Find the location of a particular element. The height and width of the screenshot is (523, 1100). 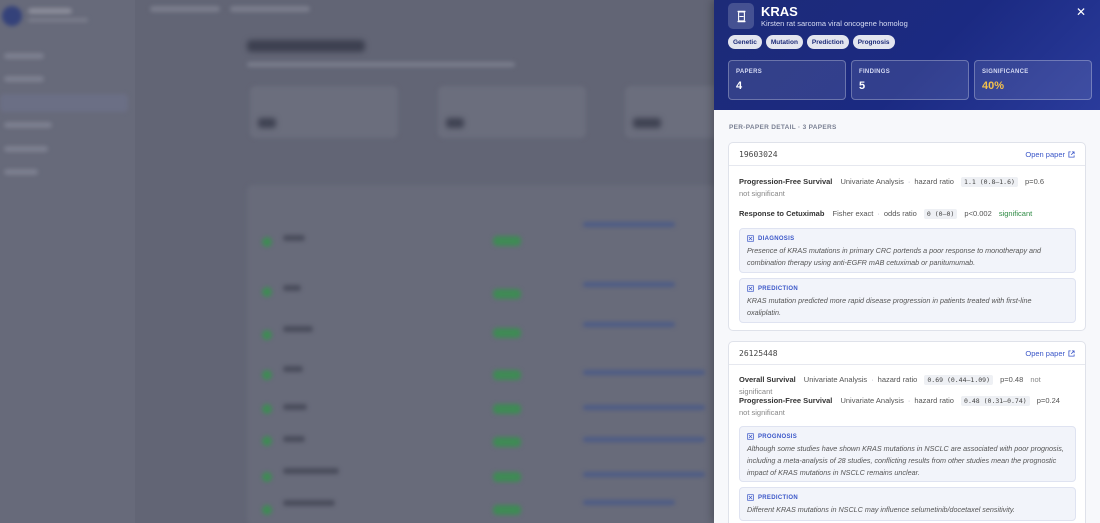

result-significance: significant is located at coordinates (1015, 213).